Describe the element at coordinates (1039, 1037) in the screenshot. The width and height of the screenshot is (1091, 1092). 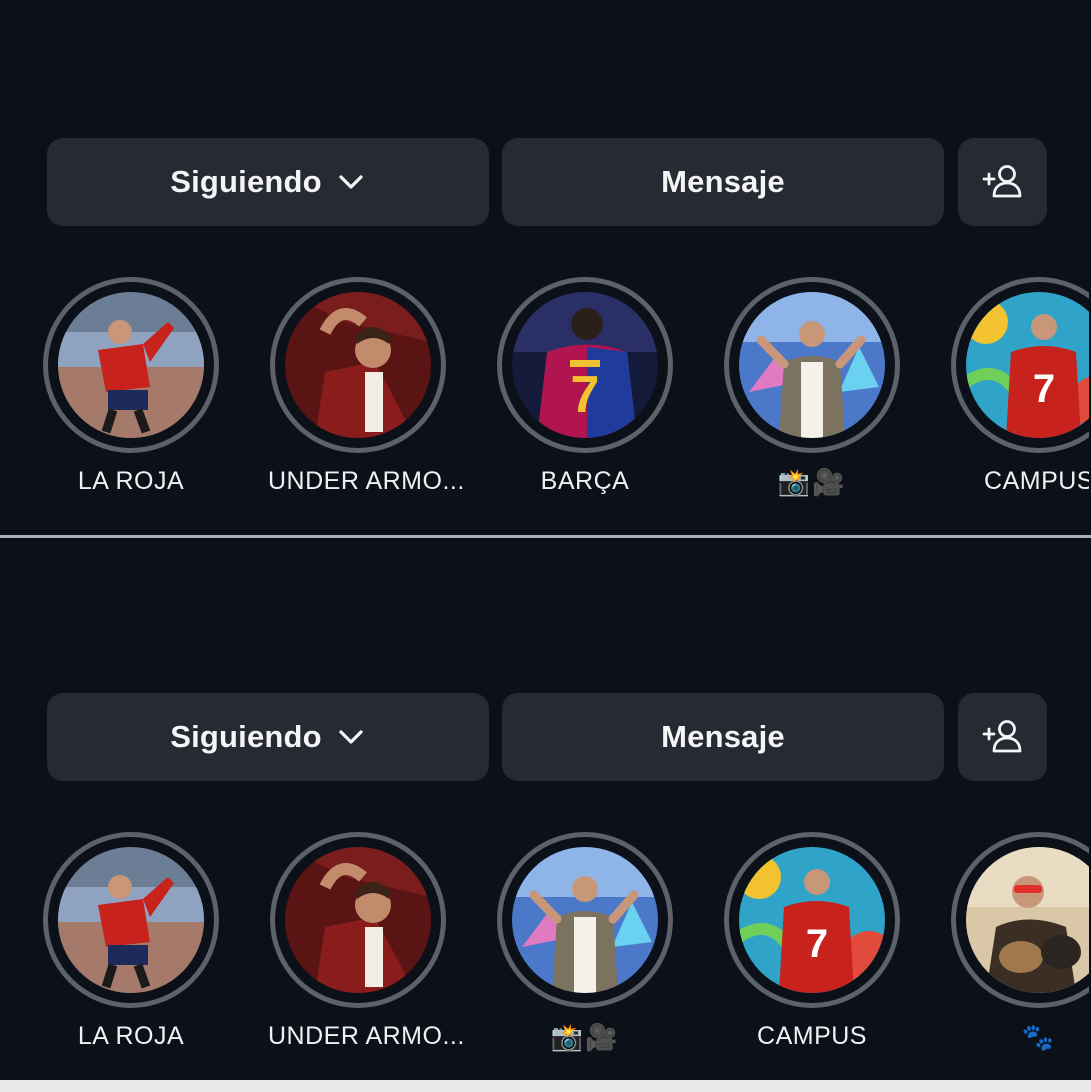
I see `story-label: 🐾` at that location.